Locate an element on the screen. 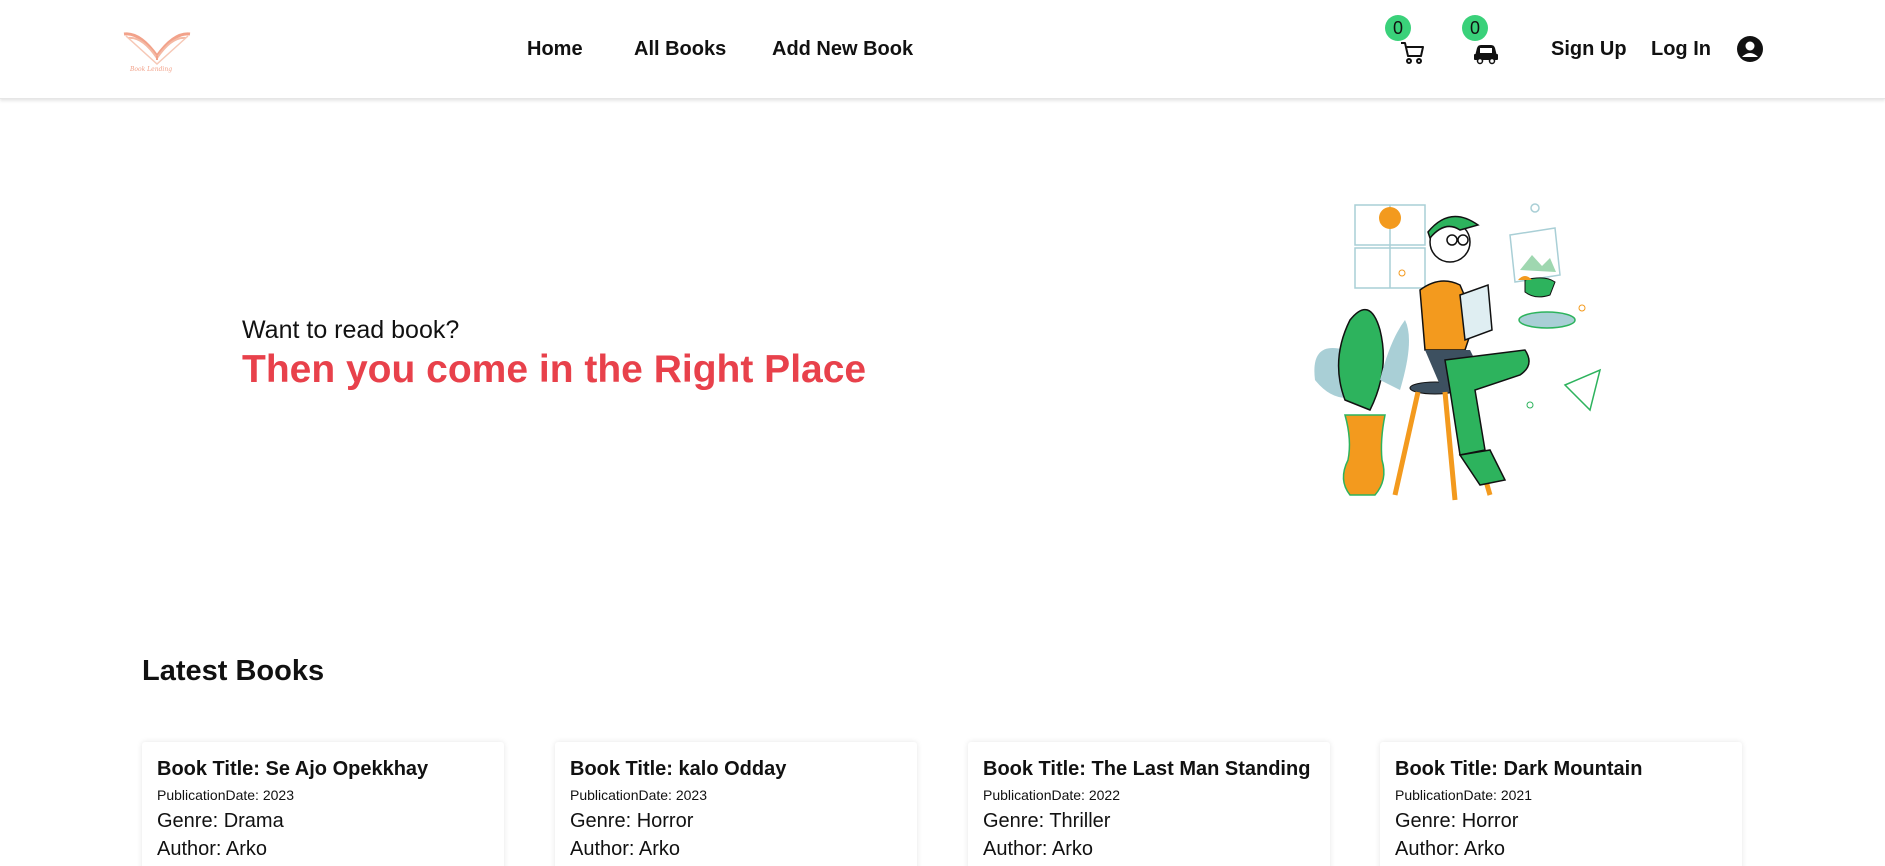 The width and height of the screenshot is (1885, 866). reading-person-illustration is located at coordinates (1458, 352).